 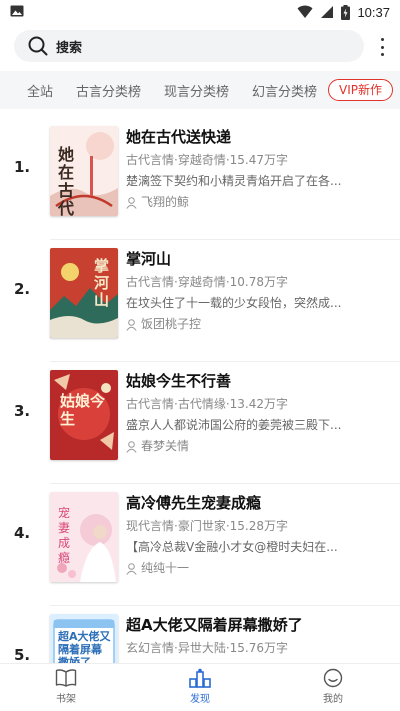 I want to click on status-bar: 10:37, so click(x=200, y=12).